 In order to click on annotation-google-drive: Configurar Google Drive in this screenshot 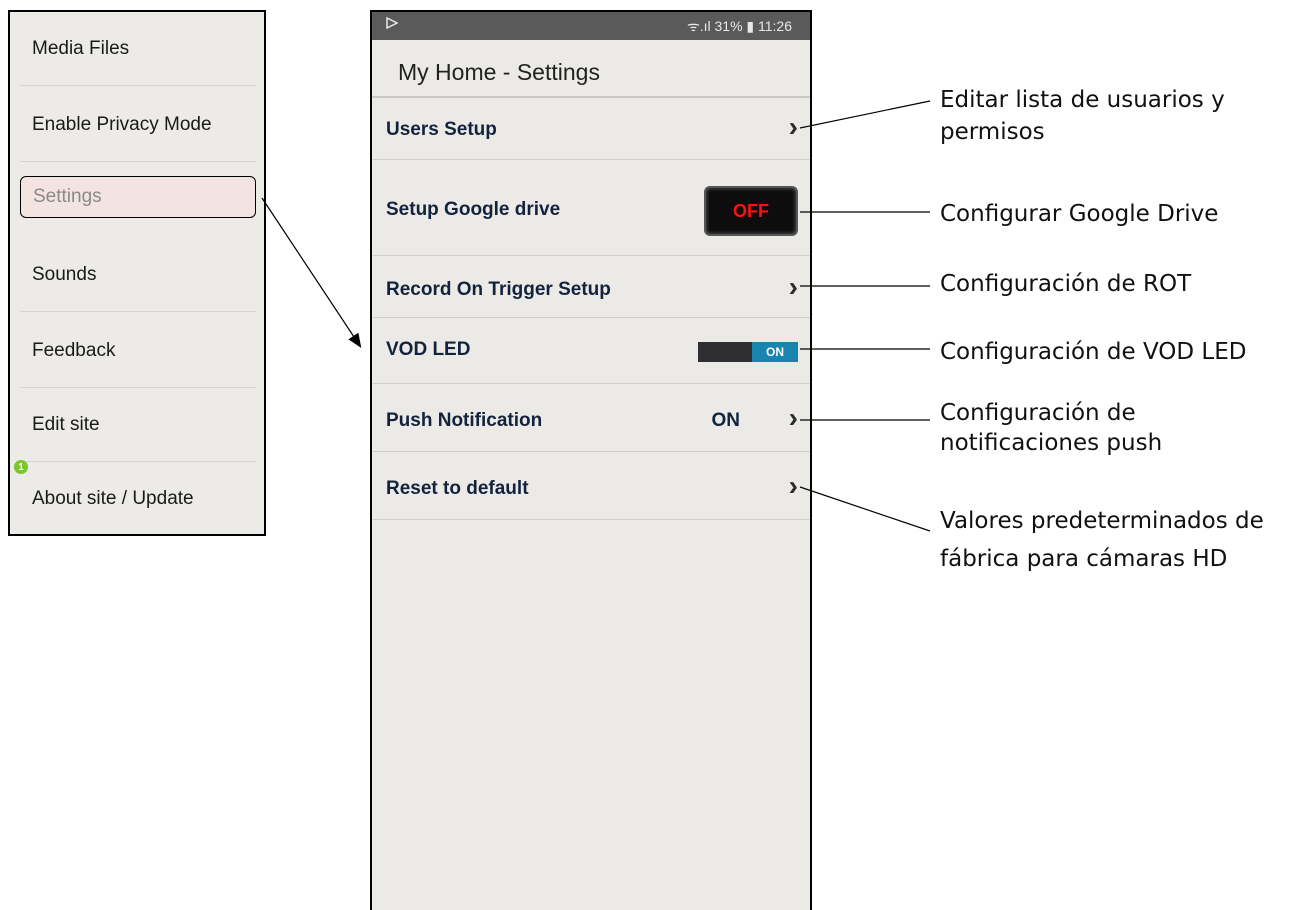, I will do `click(1079, 214)`.